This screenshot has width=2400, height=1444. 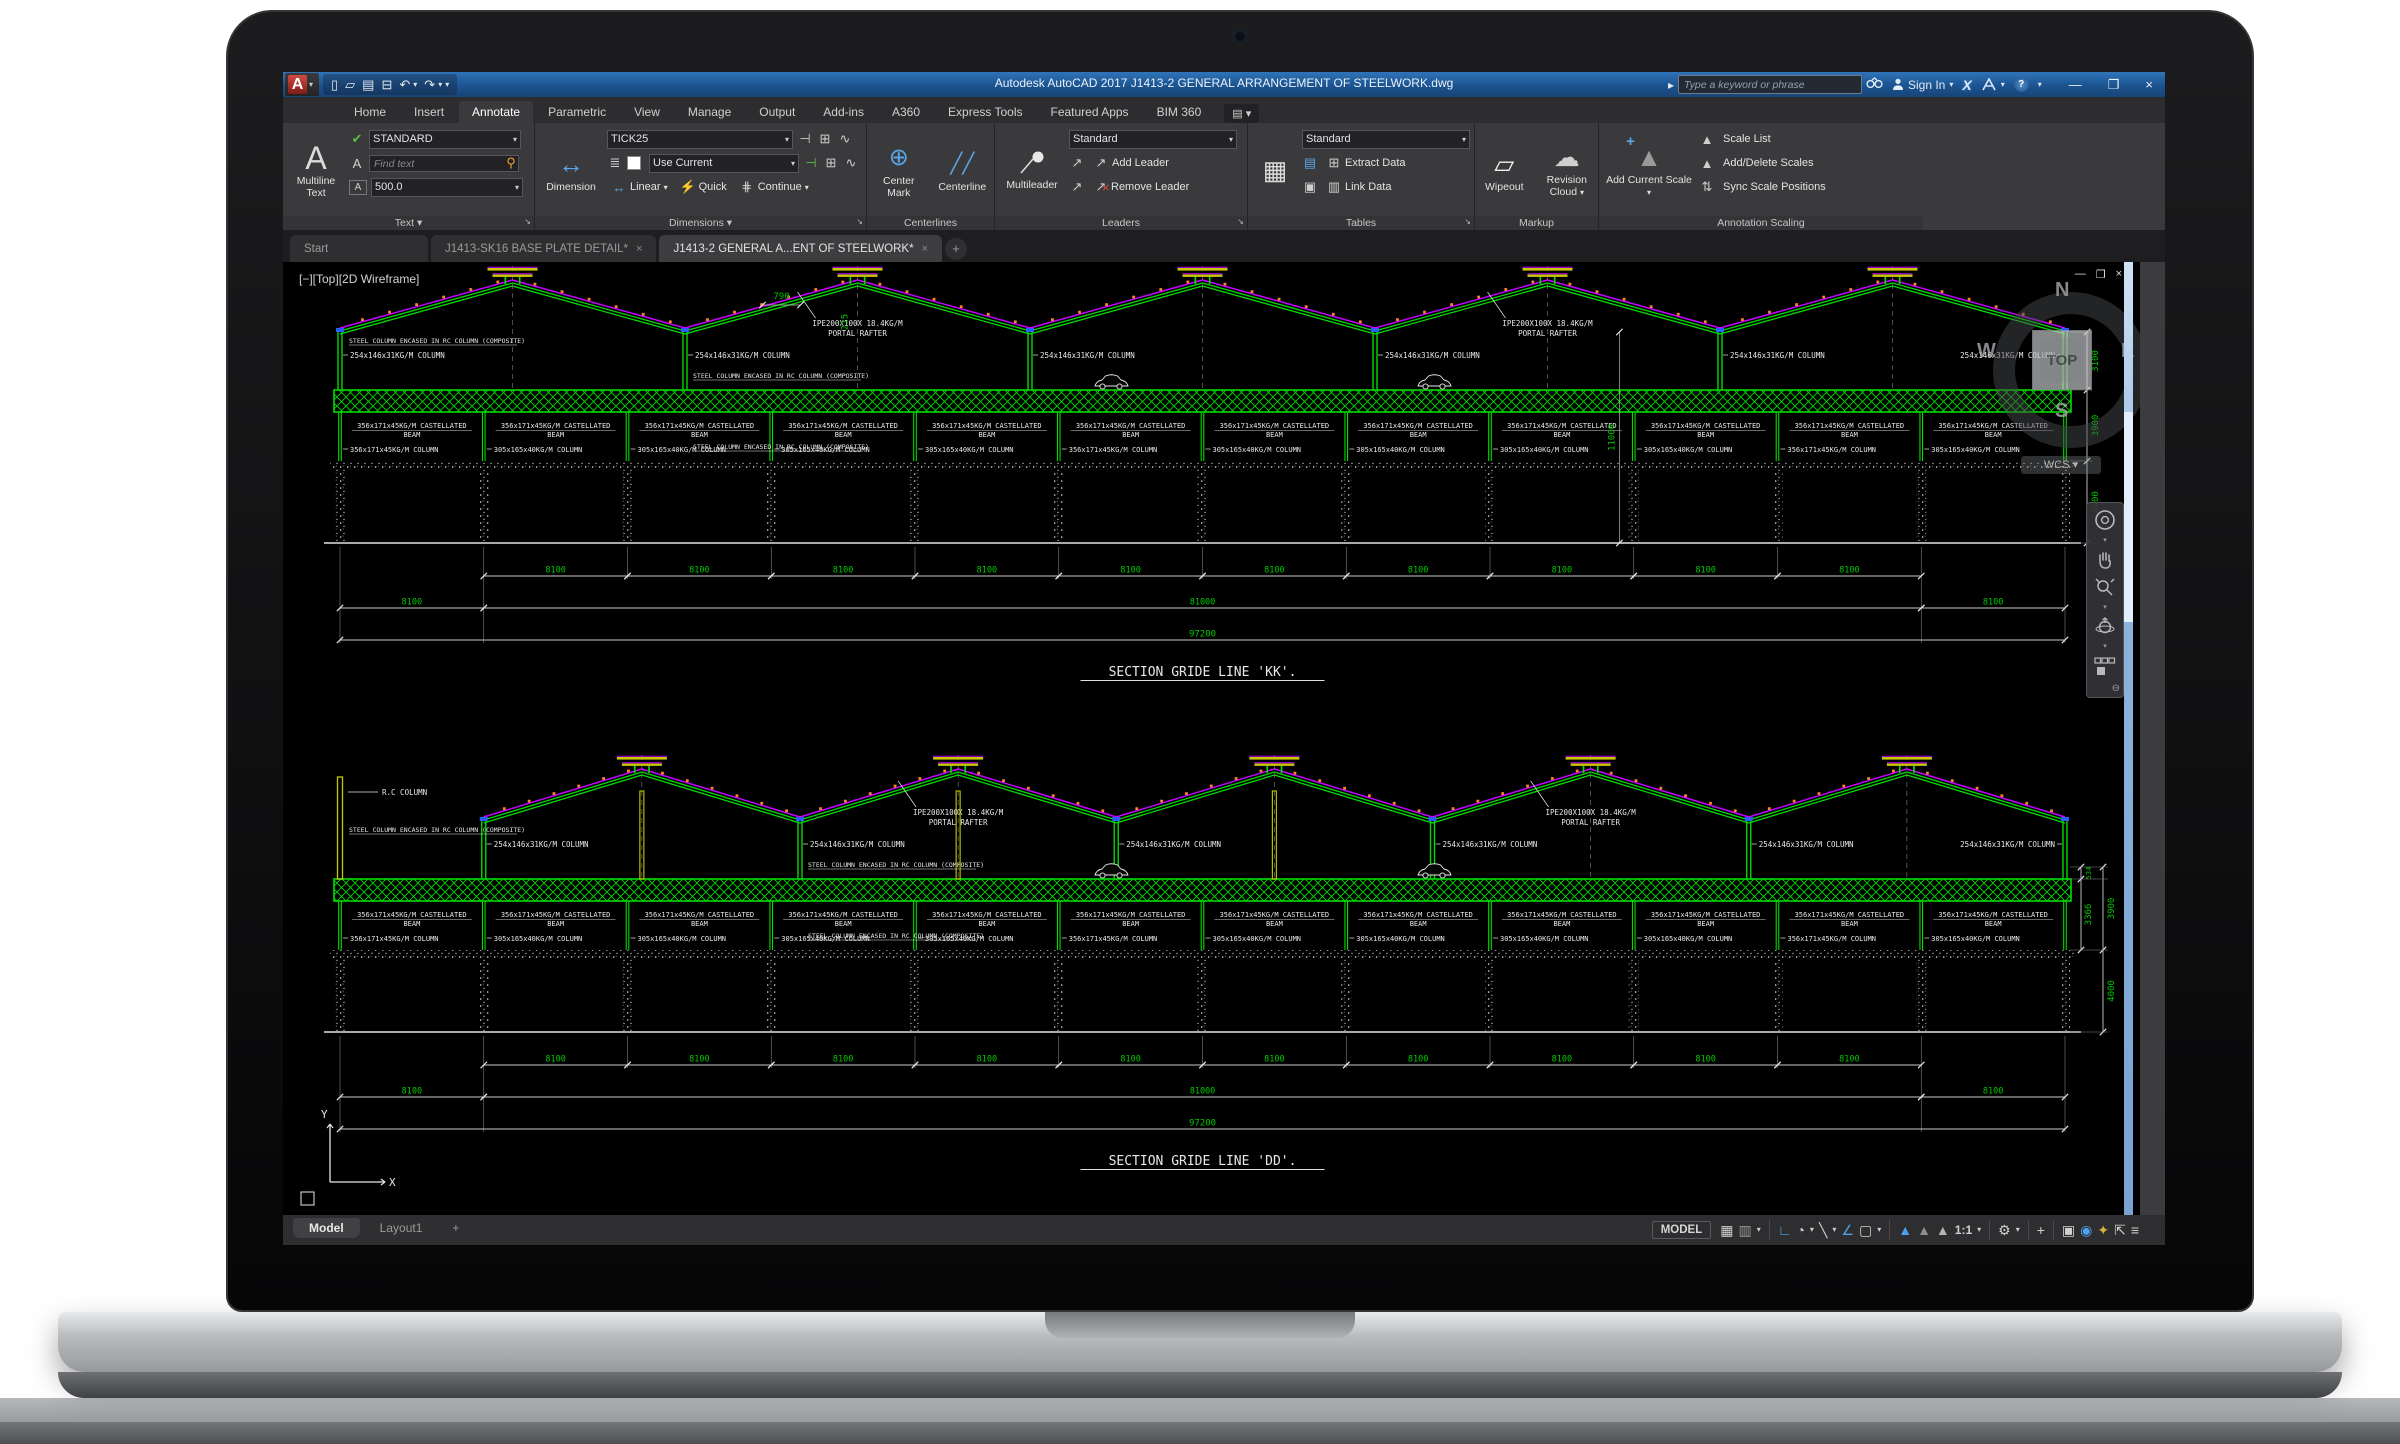 I want to click on object-snap-tracking-icon: ∠, so click(x=1847, y=1230).